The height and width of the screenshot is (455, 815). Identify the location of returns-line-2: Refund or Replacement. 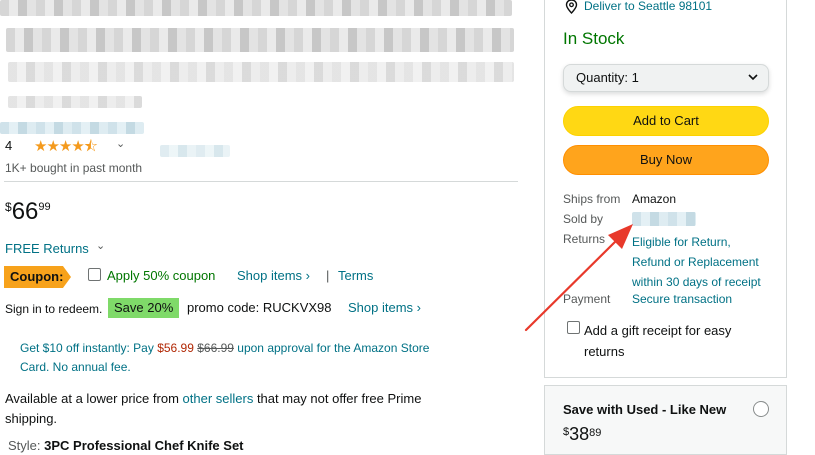
(695, 262).